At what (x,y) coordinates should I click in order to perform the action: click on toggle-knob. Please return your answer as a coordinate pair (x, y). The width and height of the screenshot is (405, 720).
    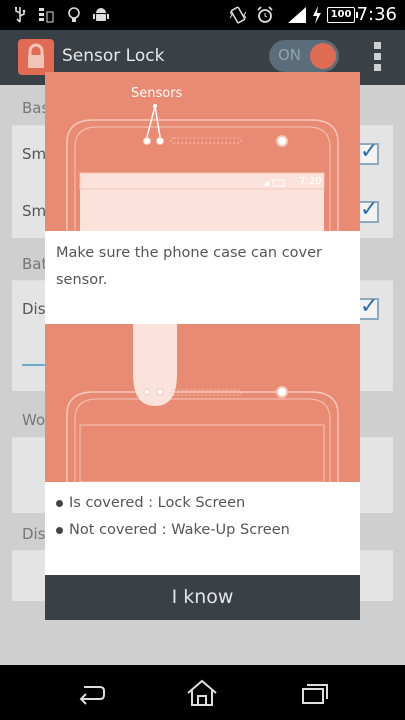
    Looking at the image, I should click on (323, 56).